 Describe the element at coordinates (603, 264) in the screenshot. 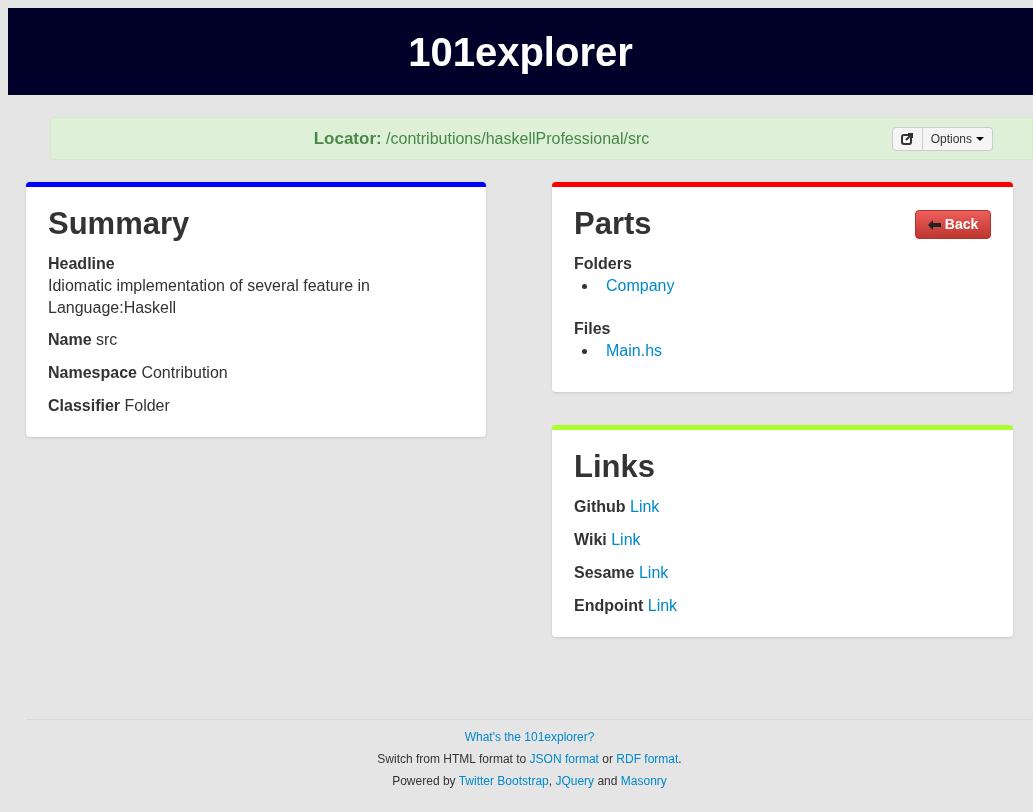

I see `group-label: Folders` at that location.